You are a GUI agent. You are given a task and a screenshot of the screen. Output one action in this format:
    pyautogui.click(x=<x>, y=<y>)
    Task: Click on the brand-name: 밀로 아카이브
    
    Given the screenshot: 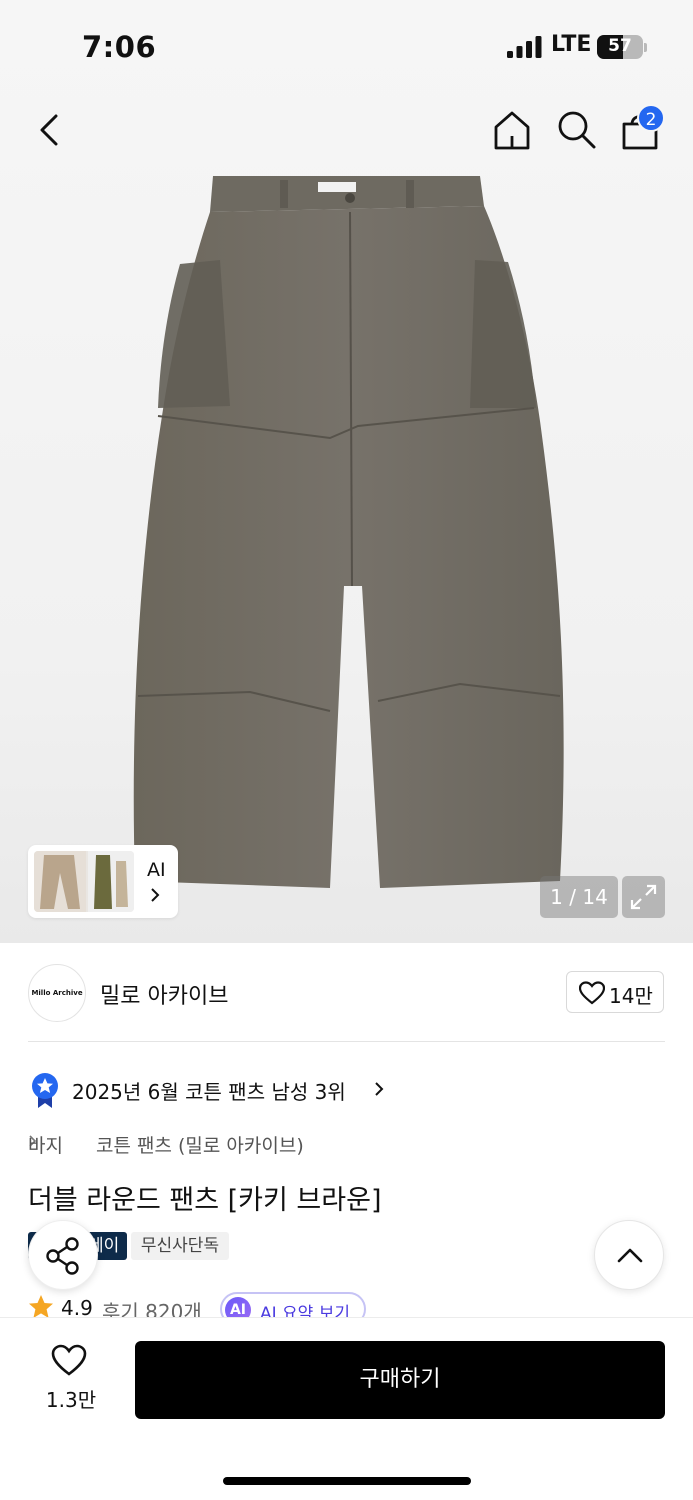 What is the action you would take?
    pyautogui.click(x=164, y=994)
    